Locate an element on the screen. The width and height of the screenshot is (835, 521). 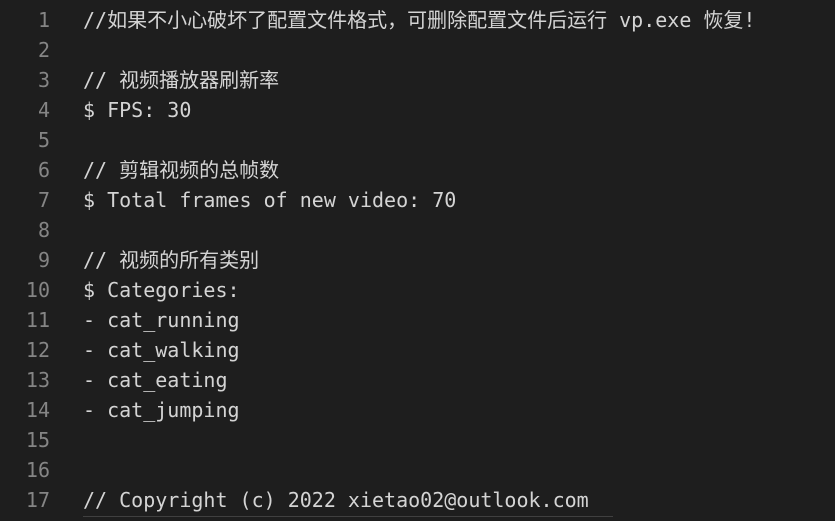
line-number: 8 is located at coordinates (43, 230).